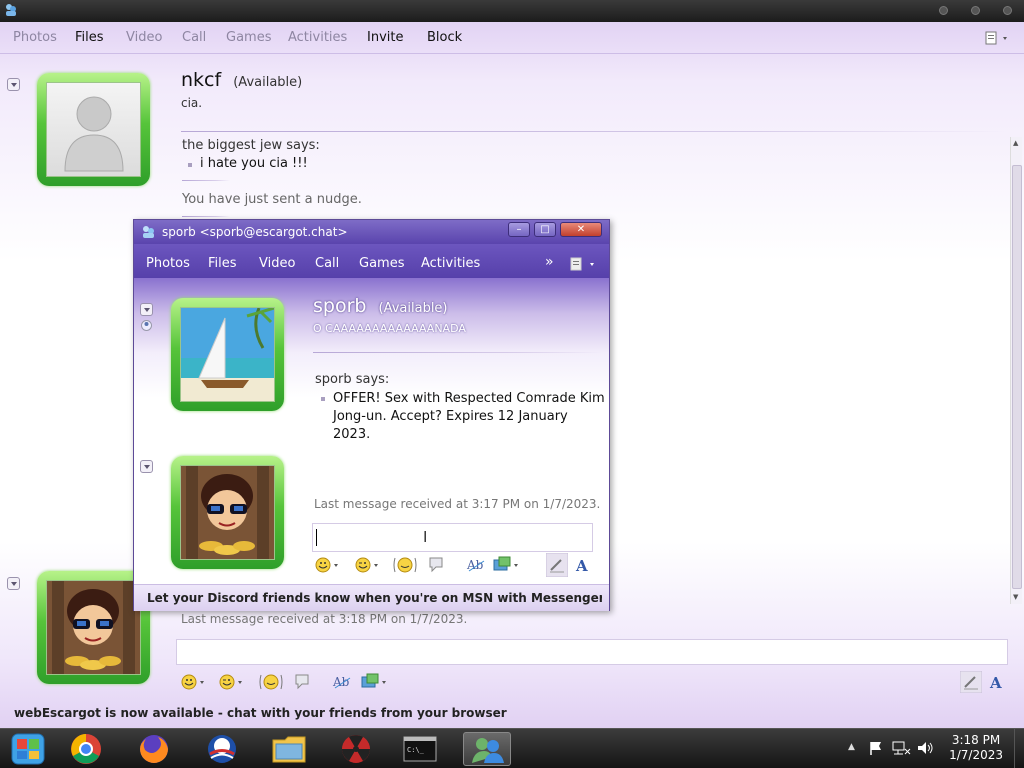 The height and width of the screenshot is (768, 1024). I want to click on menu-files: Files, so click(89, 37).